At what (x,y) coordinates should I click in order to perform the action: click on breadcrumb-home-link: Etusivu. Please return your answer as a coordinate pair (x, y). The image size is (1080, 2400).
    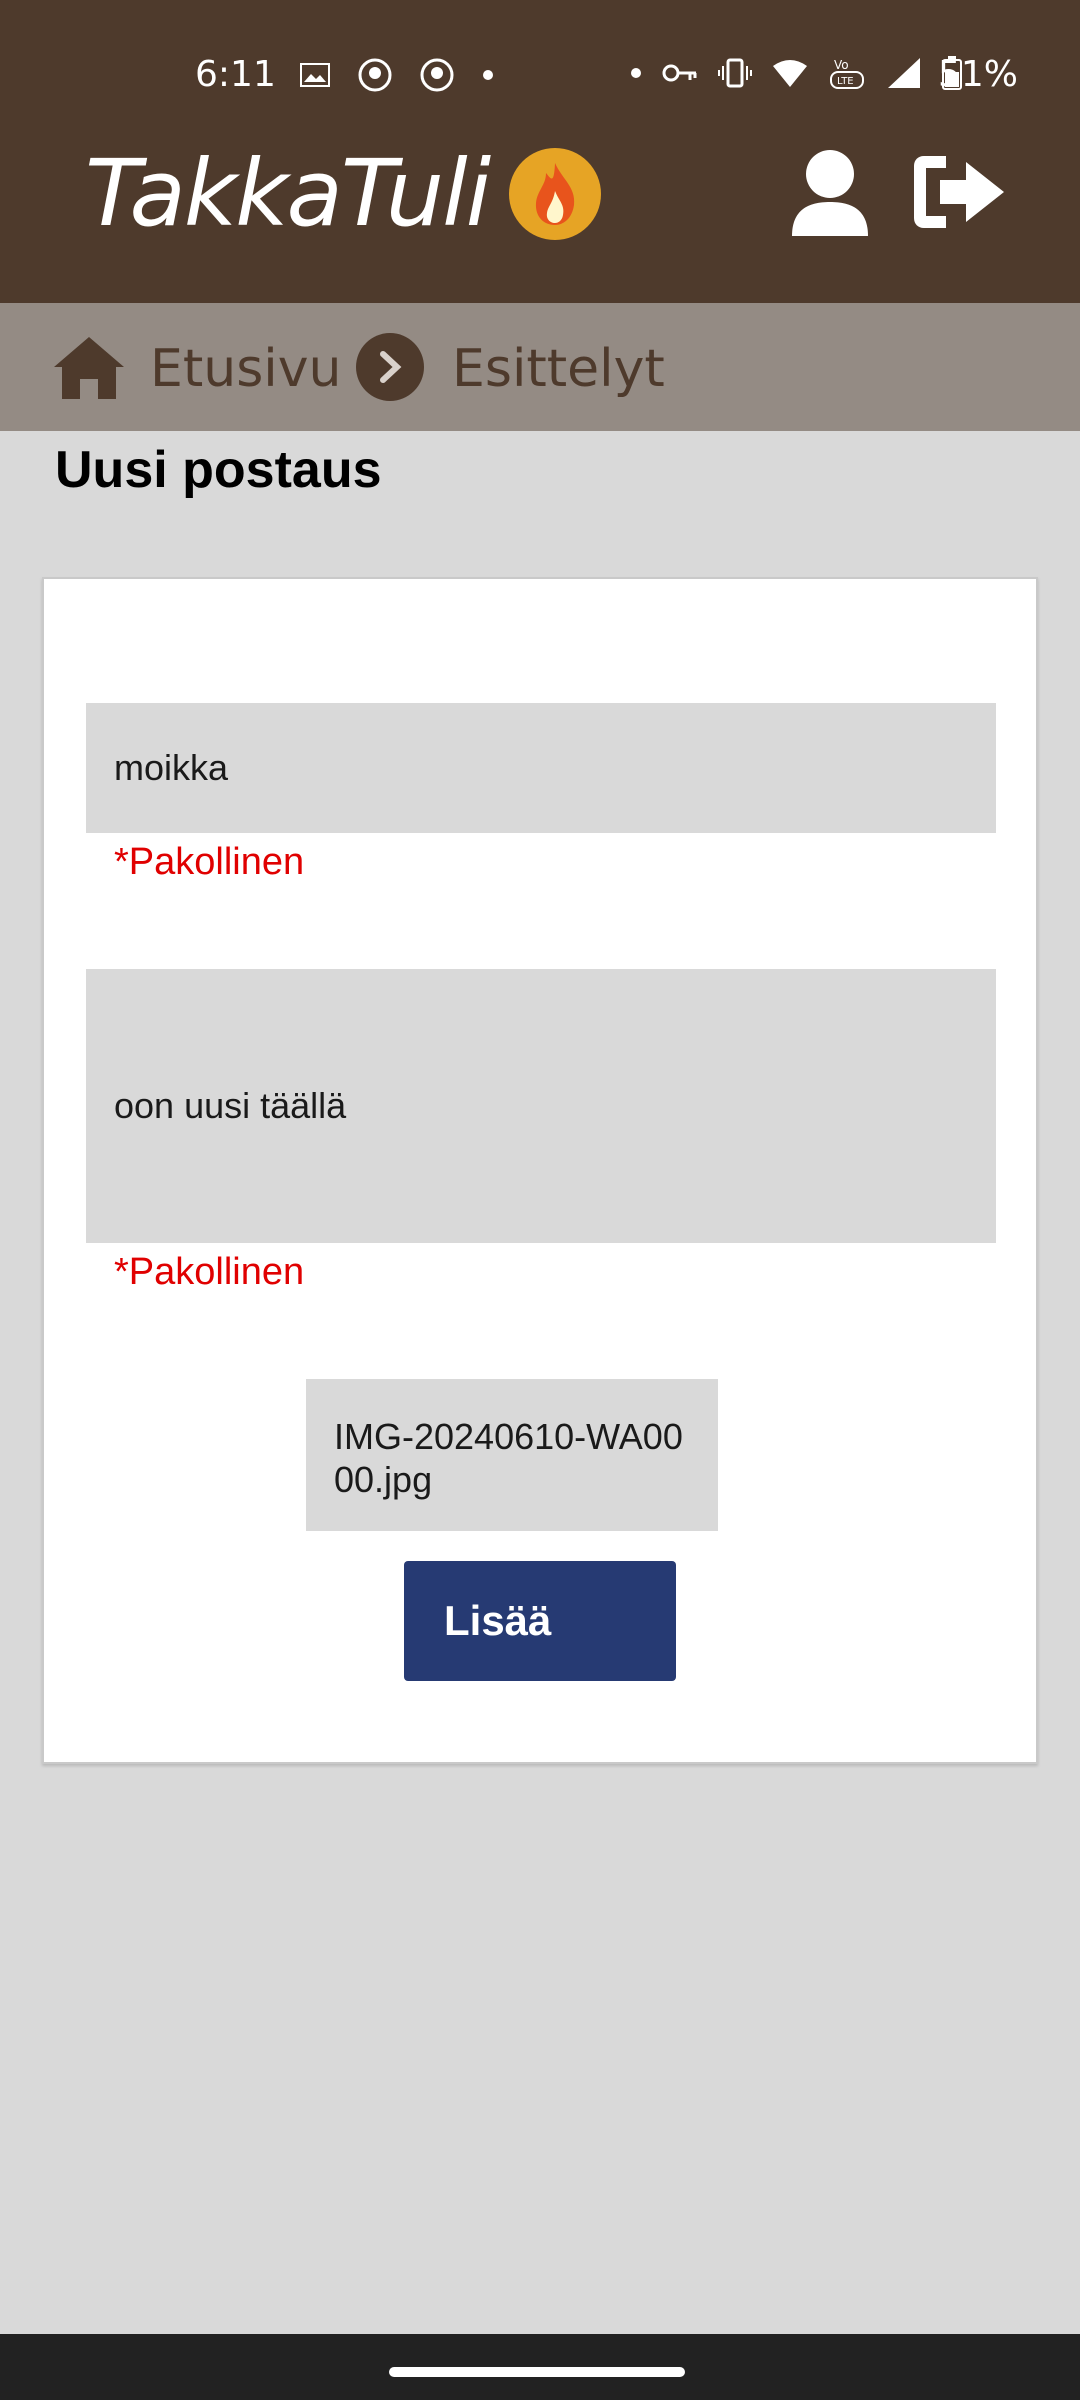
    Looking at the image, I should click on (245, 369).